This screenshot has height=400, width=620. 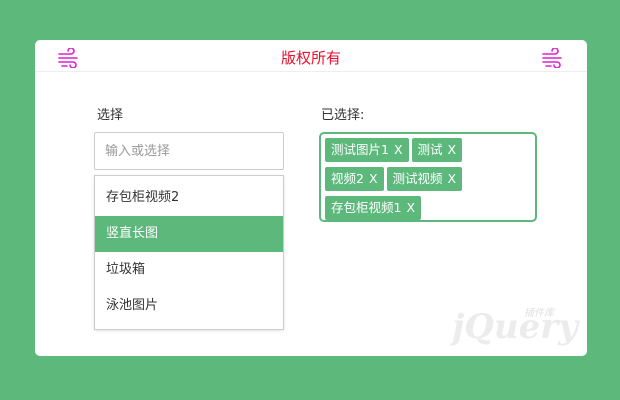 I want to click on page-title: 版权所有, so click(x=310, y=58).